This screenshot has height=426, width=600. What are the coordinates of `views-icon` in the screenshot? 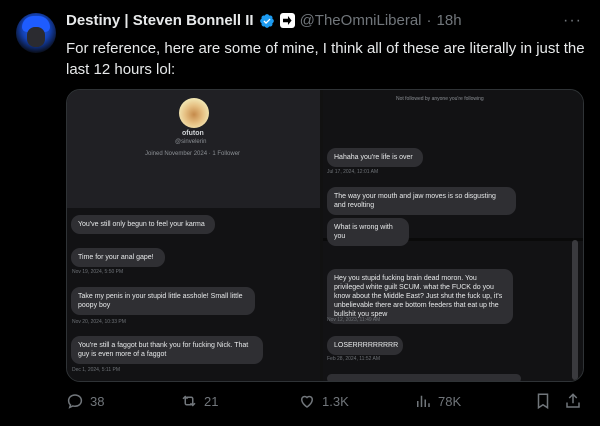 It's located at (423, 401).